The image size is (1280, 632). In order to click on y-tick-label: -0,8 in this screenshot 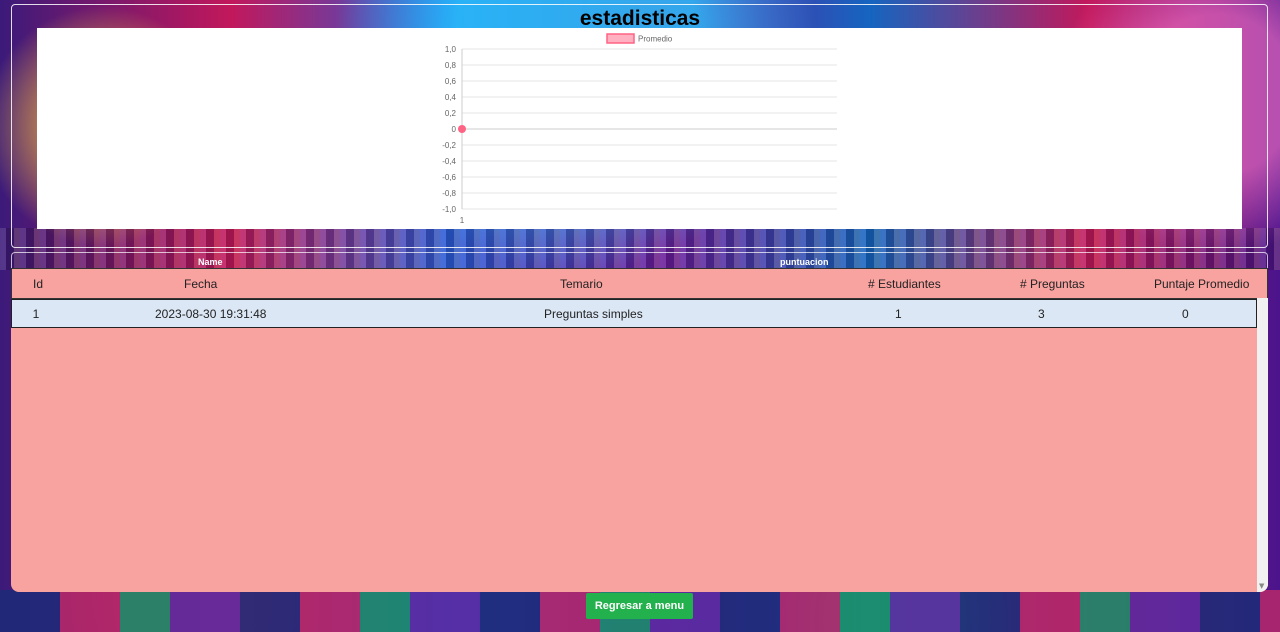, I will do `click(449, 193)`.